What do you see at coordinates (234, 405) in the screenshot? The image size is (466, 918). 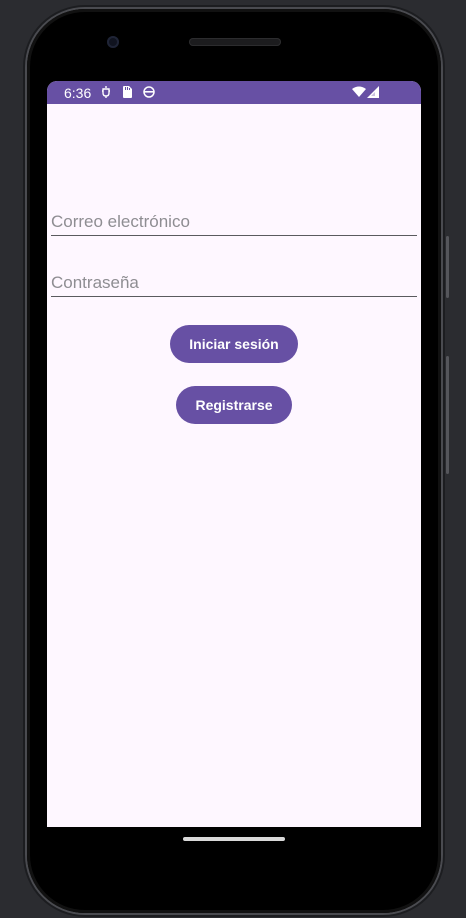 I see `register-button: Registrarse` at bounding box center [234, 405].